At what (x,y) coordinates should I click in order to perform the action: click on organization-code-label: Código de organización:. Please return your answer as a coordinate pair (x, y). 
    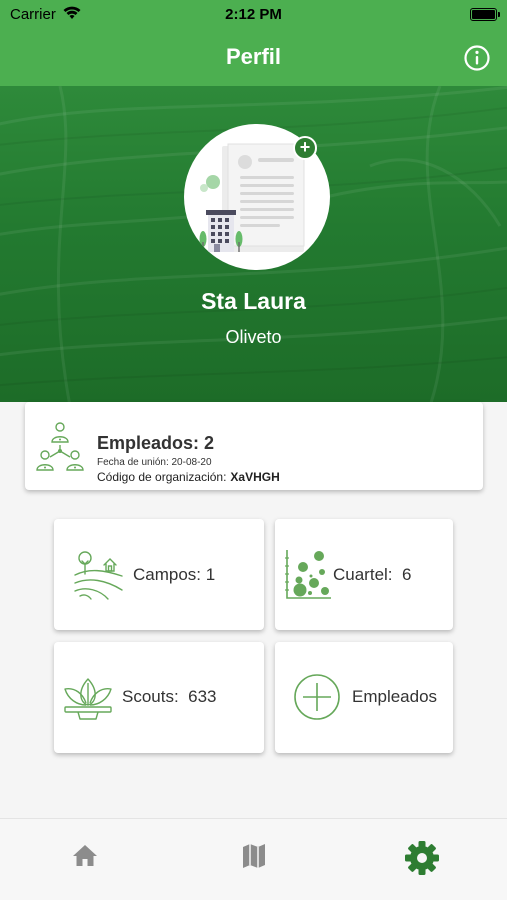
    Looking at the image, I should click on (162, 477).